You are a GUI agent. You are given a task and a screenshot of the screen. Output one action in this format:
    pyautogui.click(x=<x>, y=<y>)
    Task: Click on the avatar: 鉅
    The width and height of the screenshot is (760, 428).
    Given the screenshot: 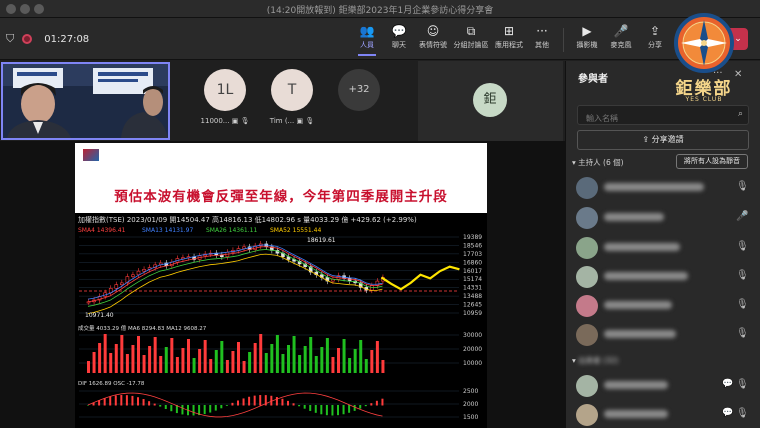 What is the action you would take?
    pyautogui.click(x=490, y=100)
    